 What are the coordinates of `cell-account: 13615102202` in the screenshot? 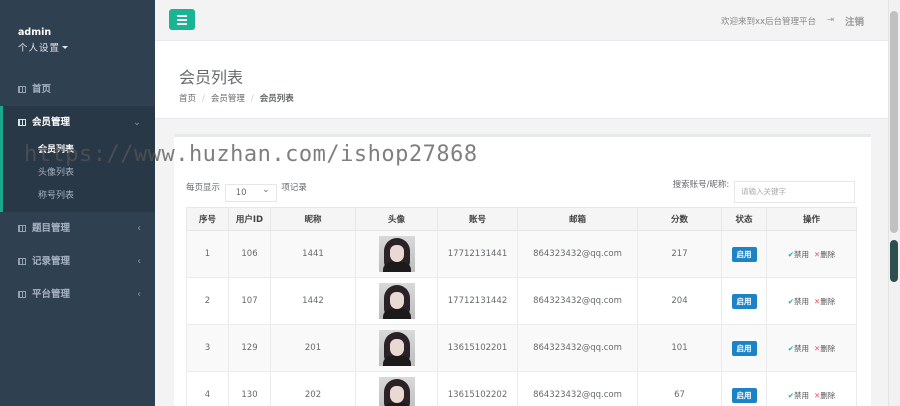 It's located at (477, 388).